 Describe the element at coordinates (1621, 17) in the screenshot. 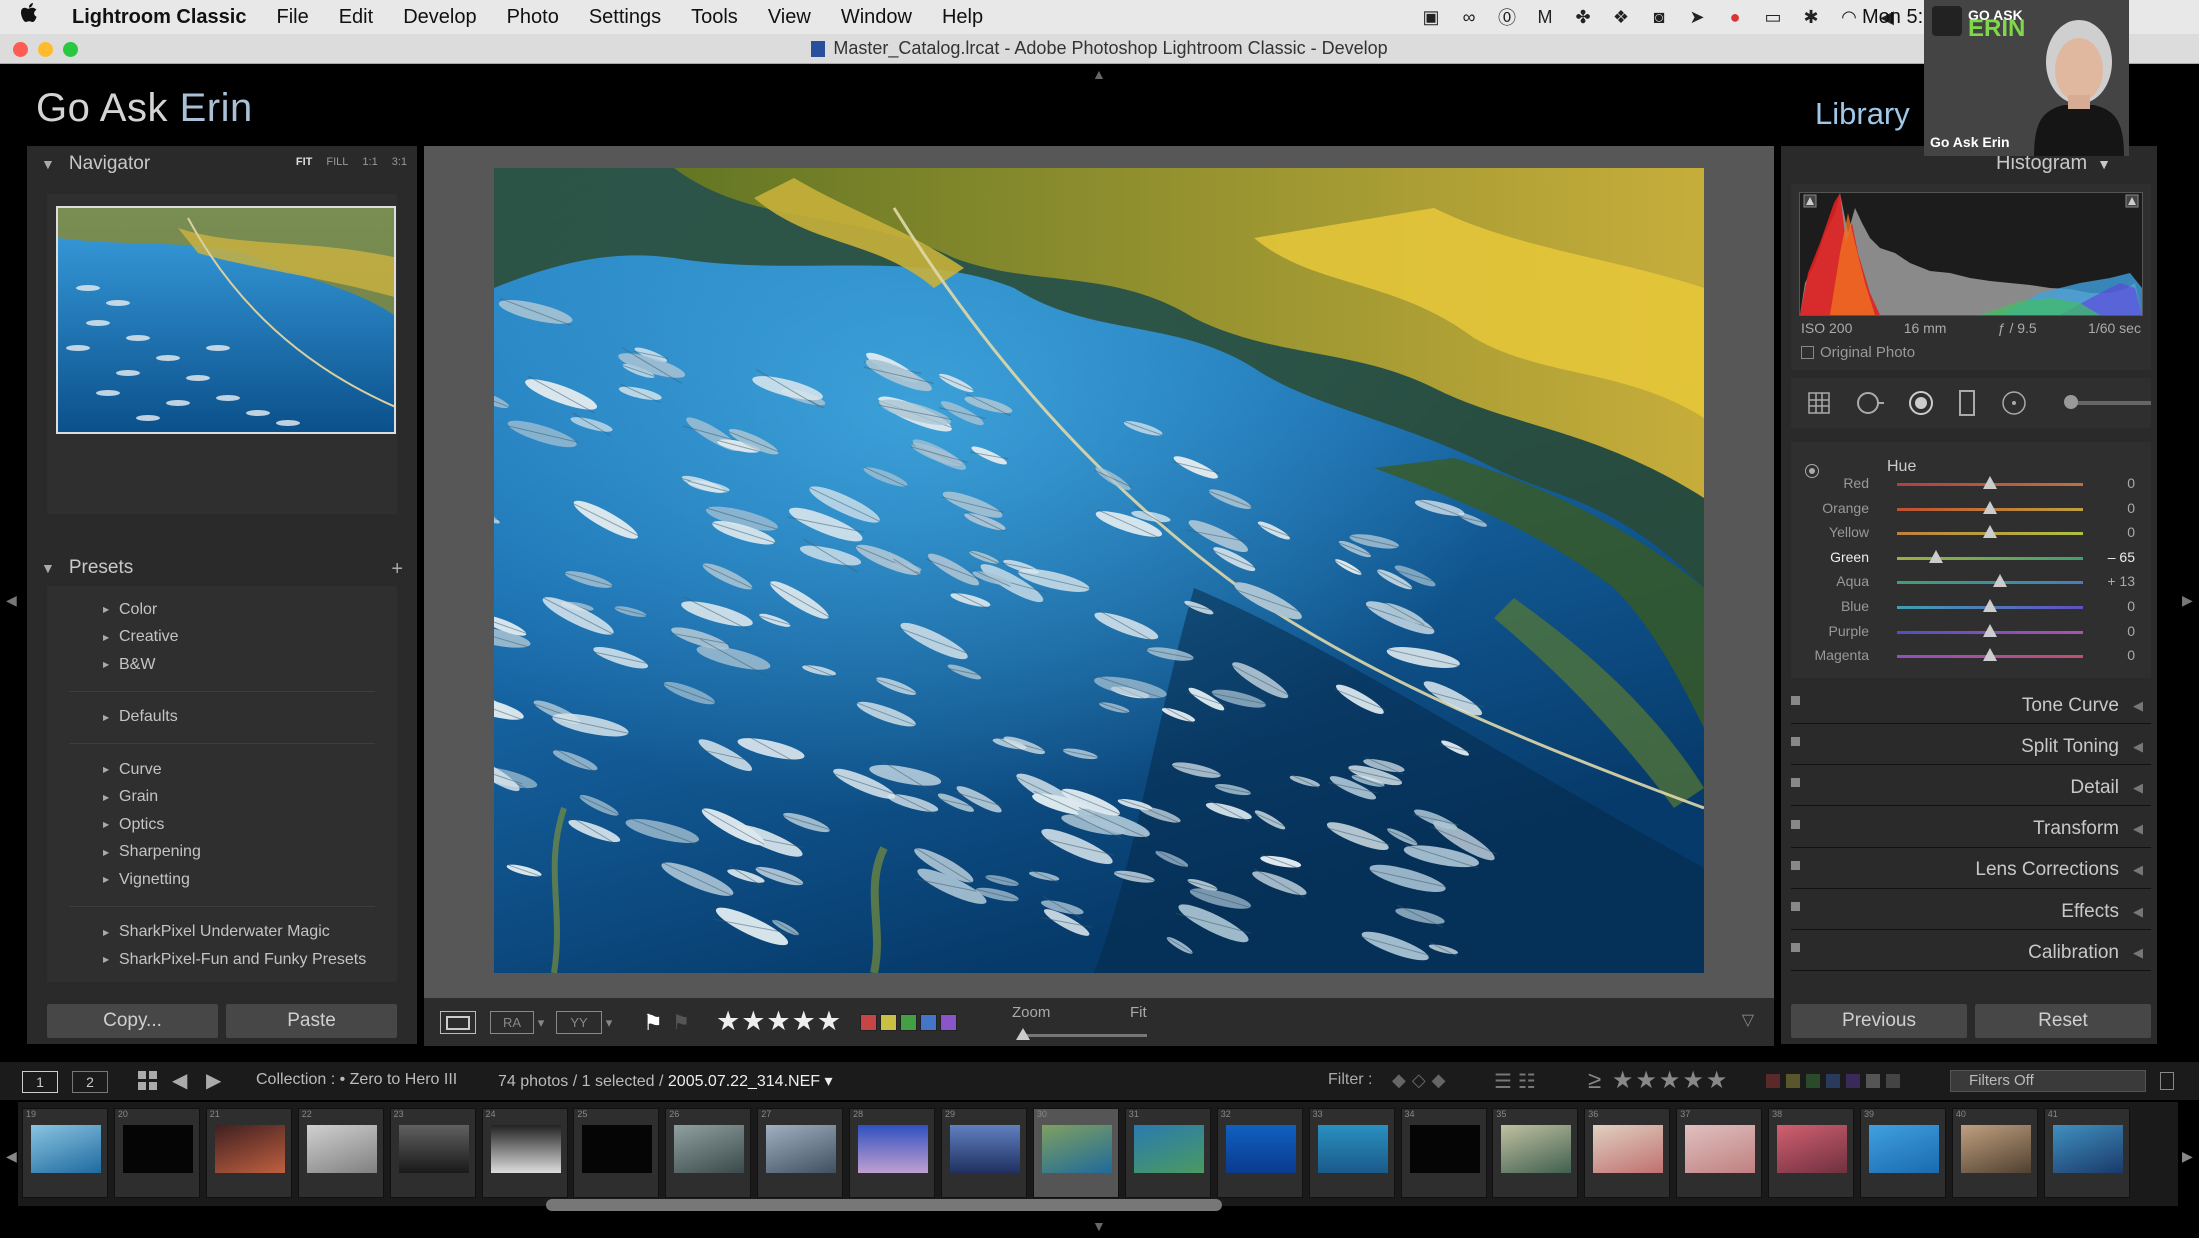

I see `dropbox-icon: ❖` at that location.